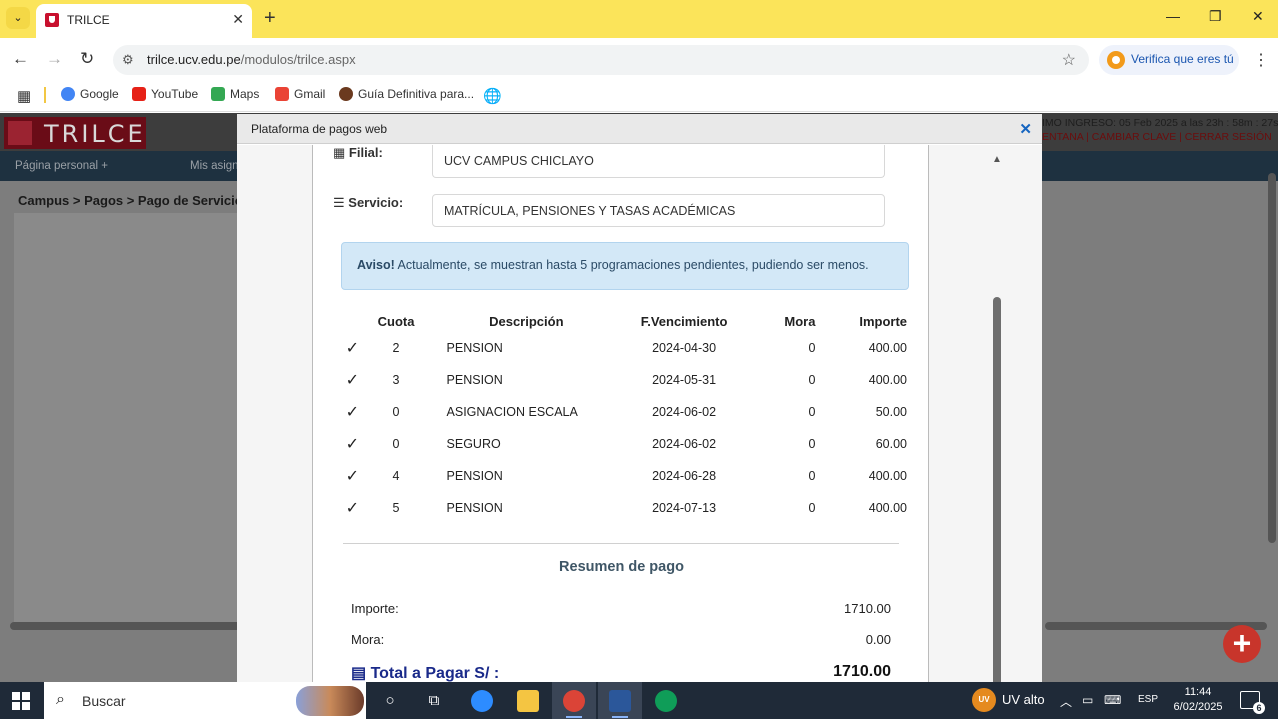  What do you see at coordinates (684, 444) in the screenshot?
I see `cell-vencimiento: 2024-06-02` at bounding box center [684, 444].